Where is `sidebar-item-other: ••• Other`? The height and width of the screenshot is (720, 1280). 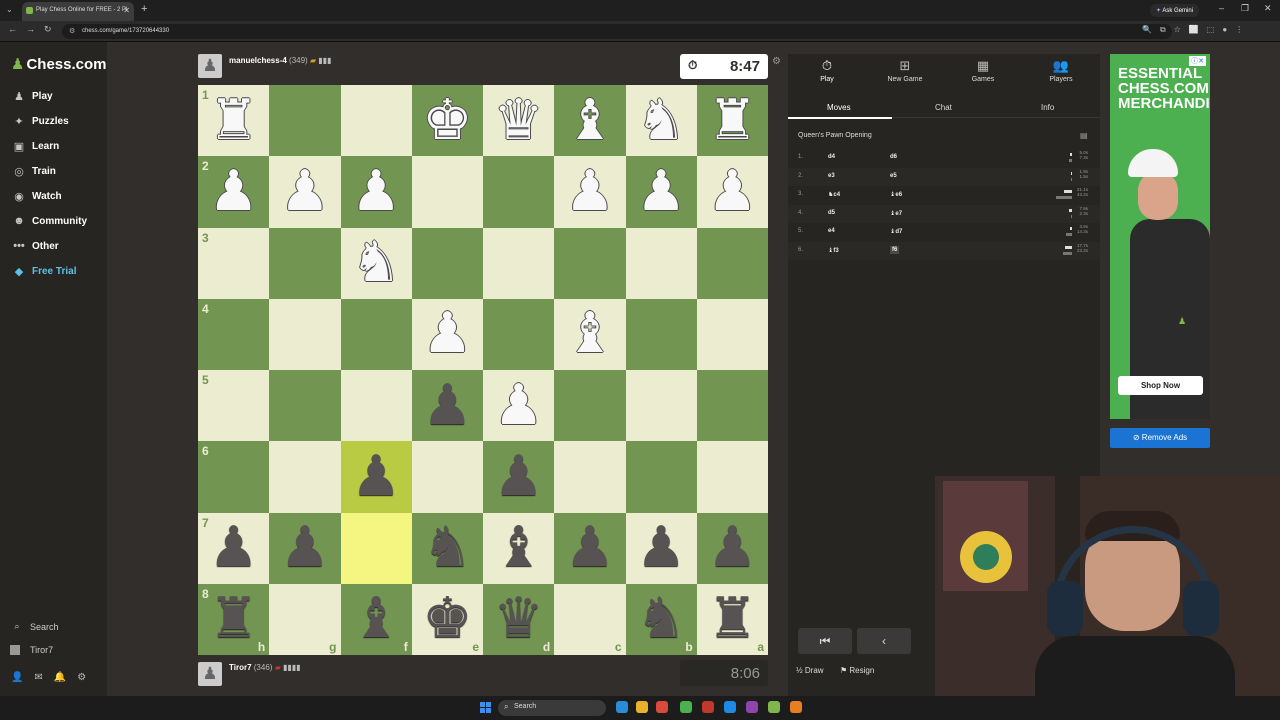
sidebar-item-other: ••• Other is located at coordinates (34, 246).